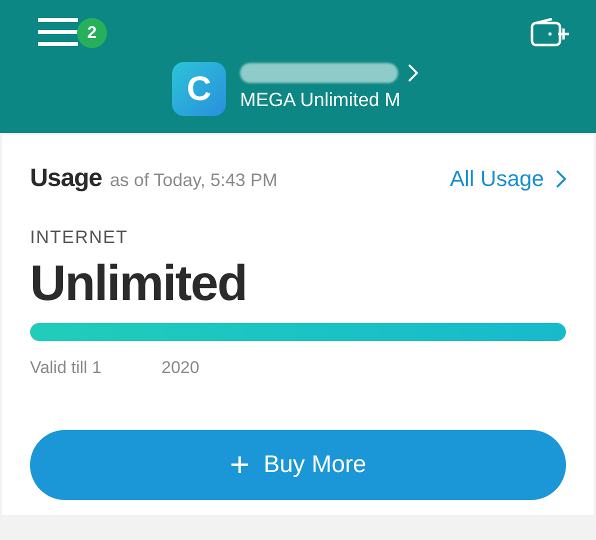  I want to click on usage-title: Usage, so click(66, 178).